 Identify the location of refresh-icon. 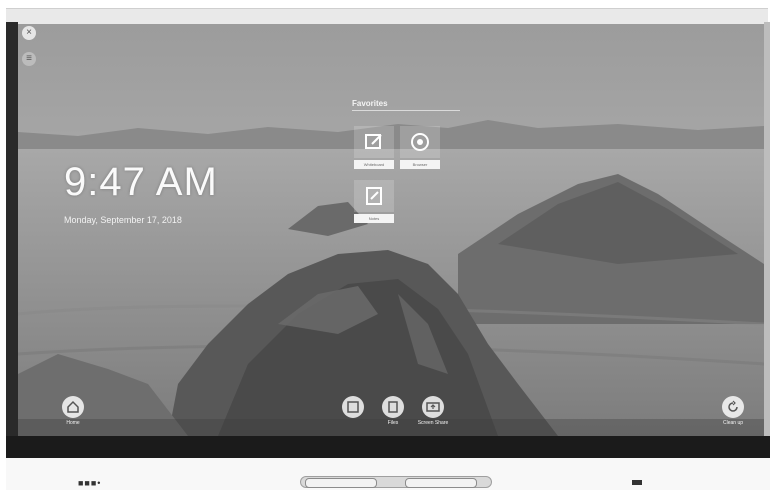
(733, 406).